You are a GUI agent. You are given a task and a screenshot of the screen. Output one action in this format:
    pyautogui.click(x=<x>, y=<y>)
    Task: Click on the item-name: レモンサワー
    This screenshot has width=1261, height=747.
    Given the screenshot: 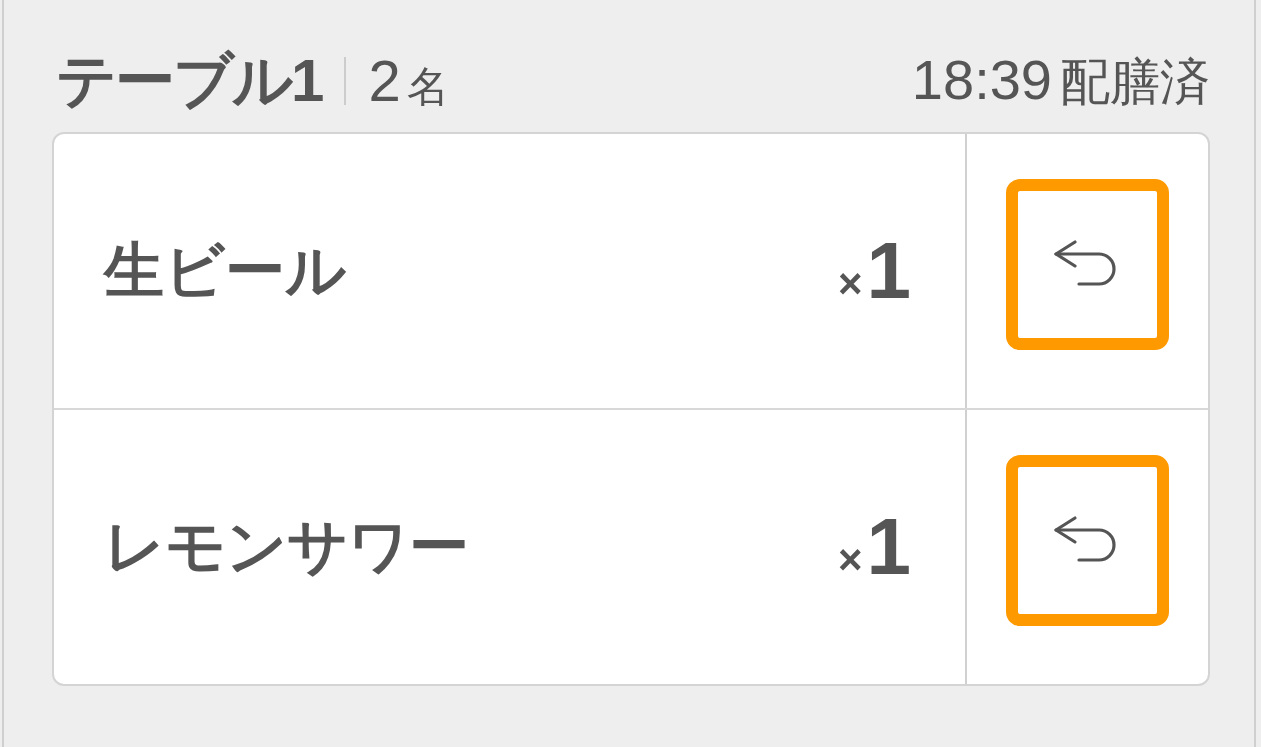 What is the action you would take?
    pyautogui.click(x=286, y=546)
    